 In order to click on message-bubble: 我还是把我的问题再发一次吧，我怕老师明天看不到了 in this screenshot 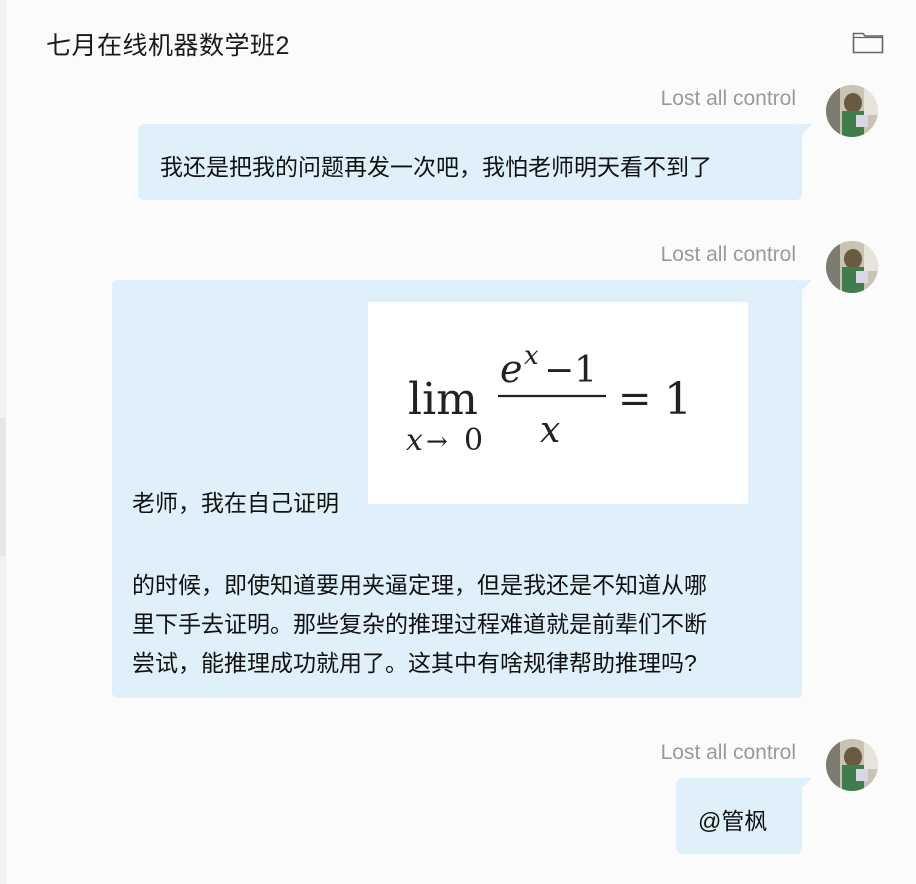, I will do `click(475, 162)`.